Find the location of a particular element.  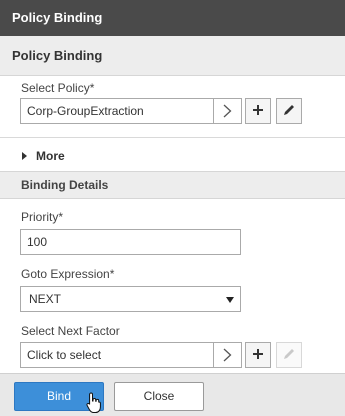

more-toggle: More is located at coordinates (172, 154).